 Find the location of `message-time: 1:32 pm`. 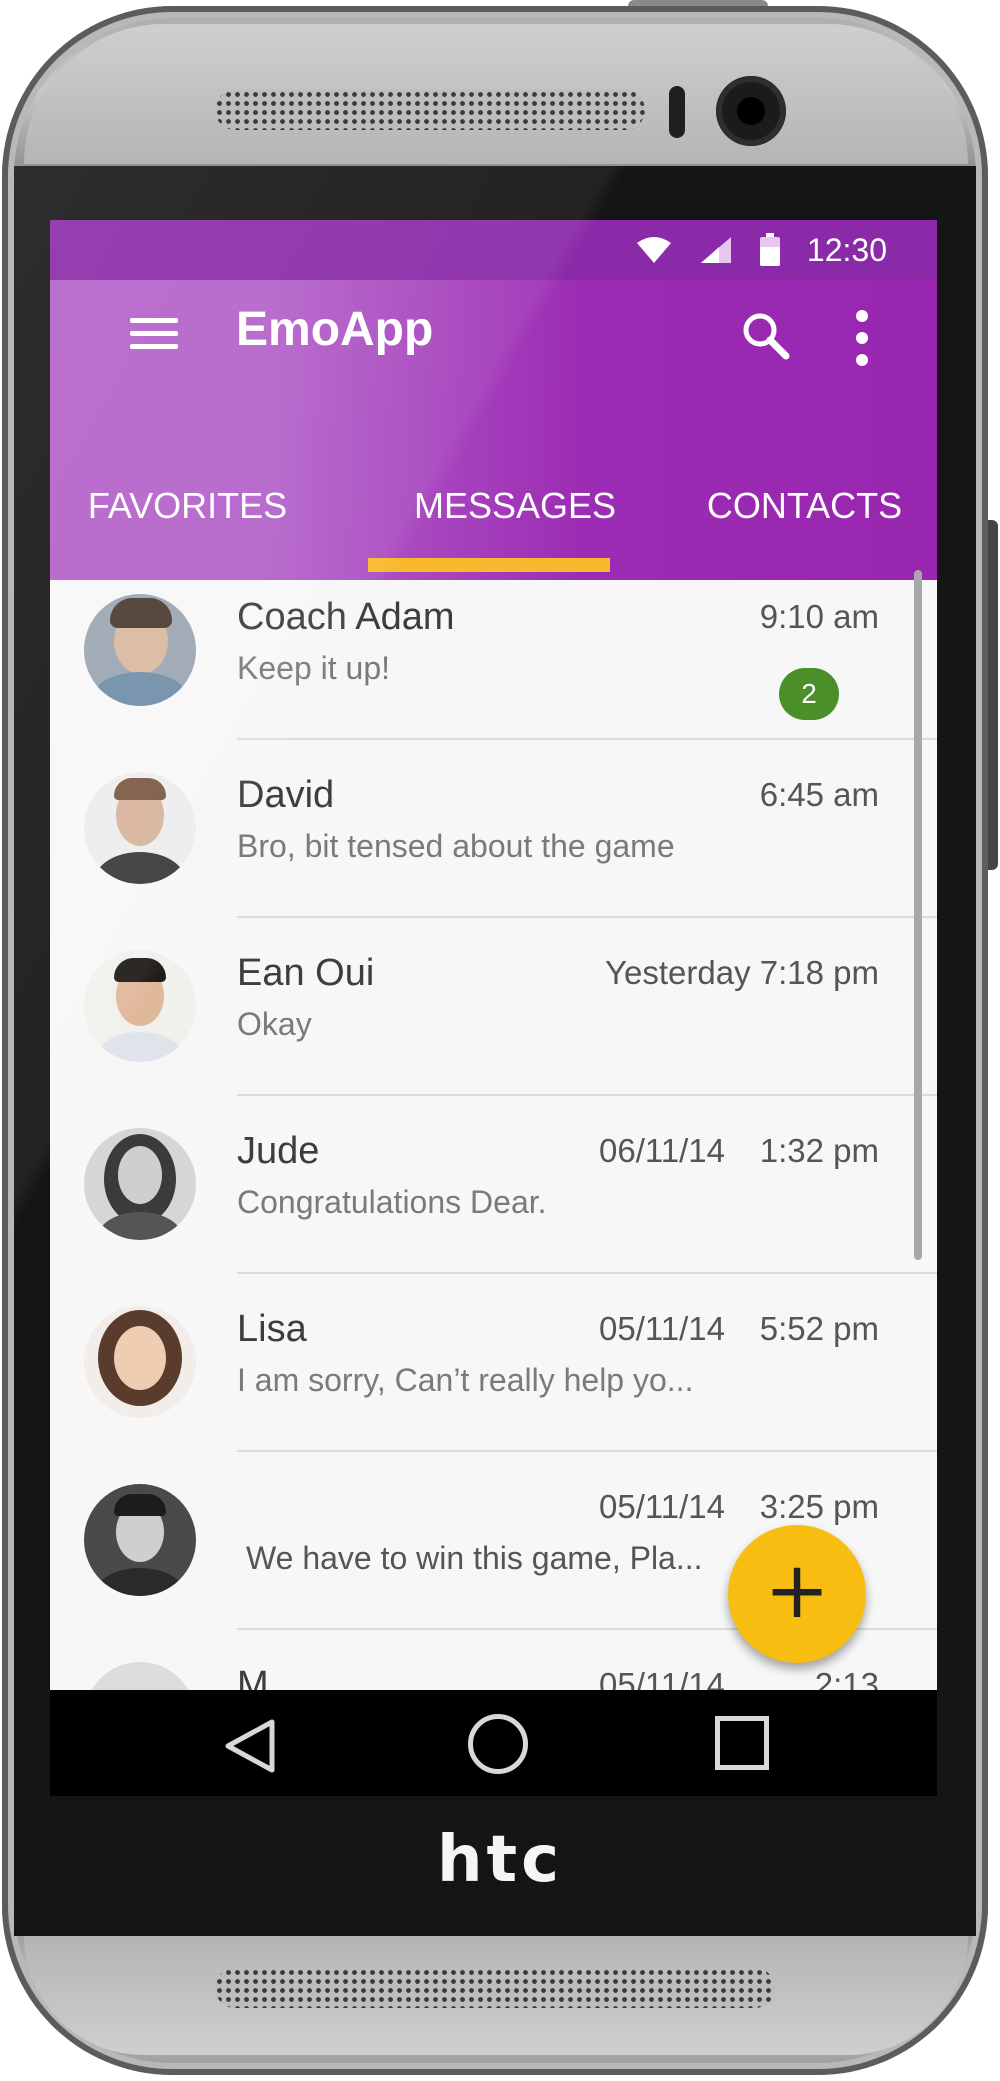

message-time: 1:32 pm is located at coordinates (819, 1150).